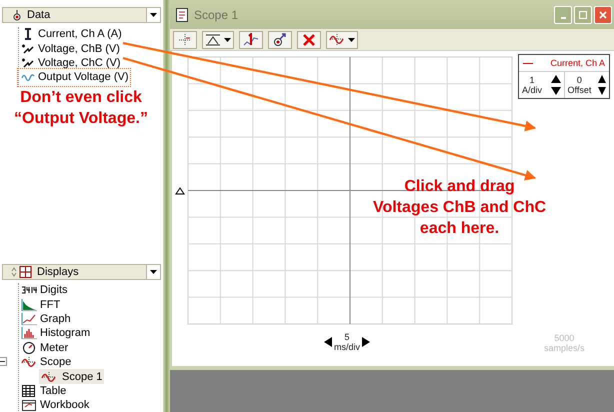 The height and width of the screenshot is (412, 614). I want to click on table-icon, so click(29, 390).